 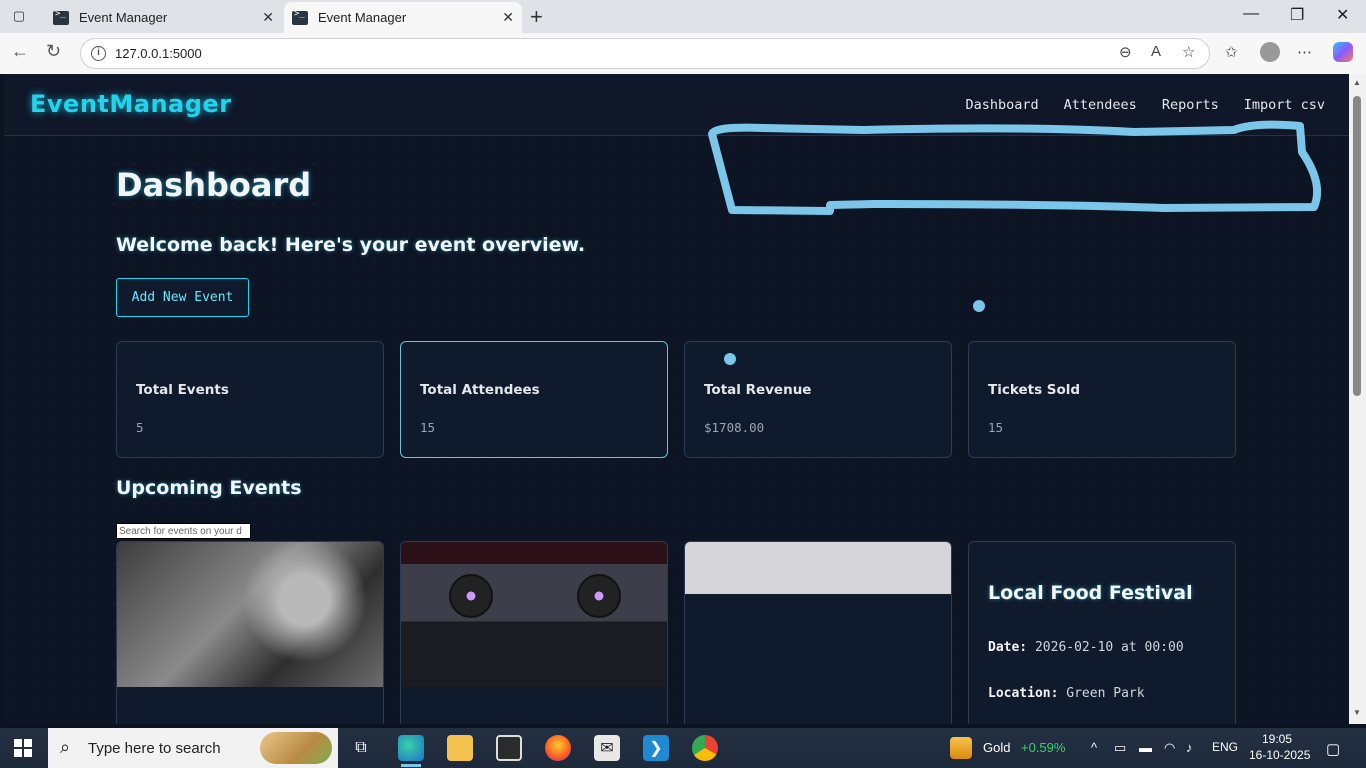 What do you see at coordinates (1043, 747) in the screenshot?
I see `ticker-change: +0.59%` at bounding box center [1043, 747].